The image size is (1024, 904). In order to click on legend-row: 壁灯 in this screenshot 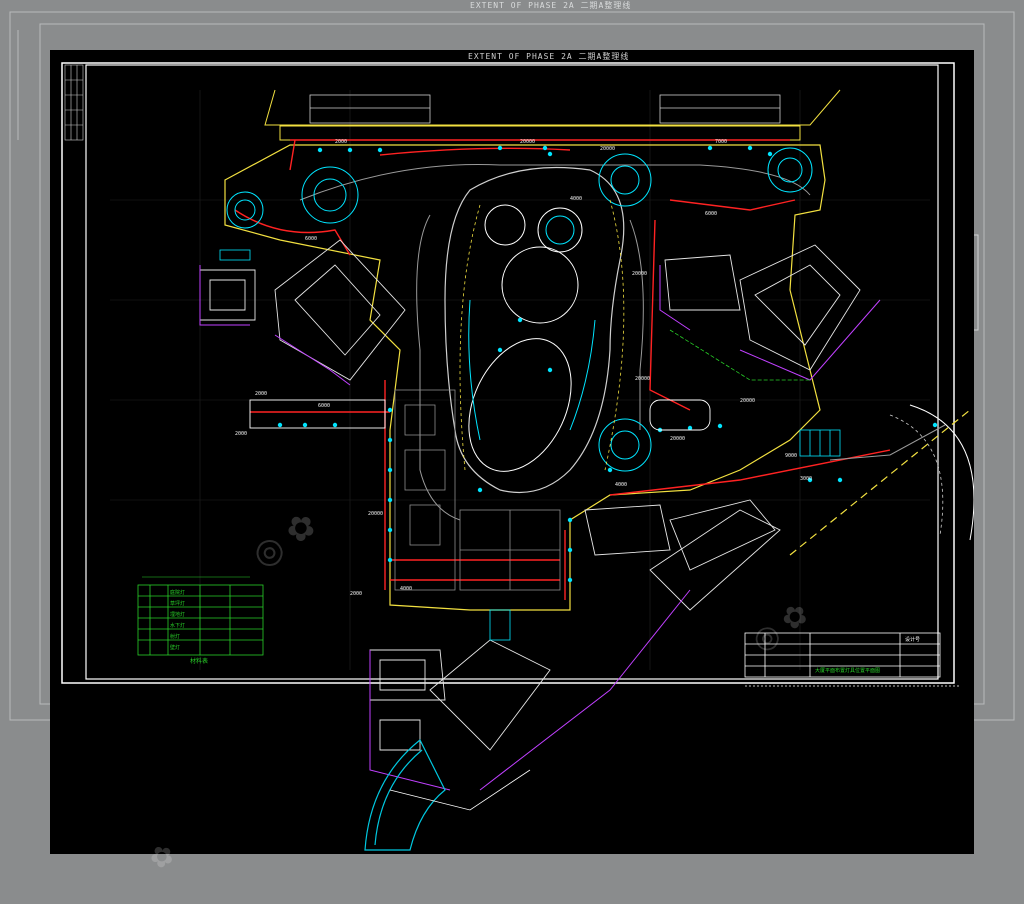, I will do `click(175, 647)`.